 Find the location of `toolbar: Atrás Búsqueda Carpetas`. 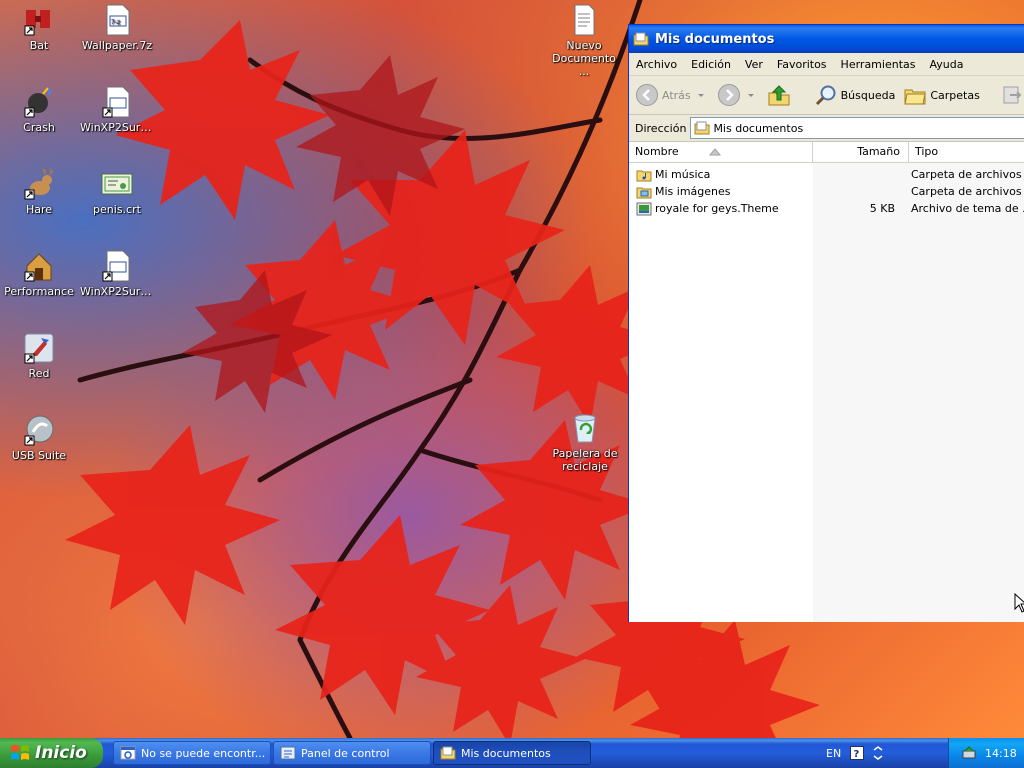

toolbar: Atrás Búsqueda Carpetas is located at coordinates (826, 95).